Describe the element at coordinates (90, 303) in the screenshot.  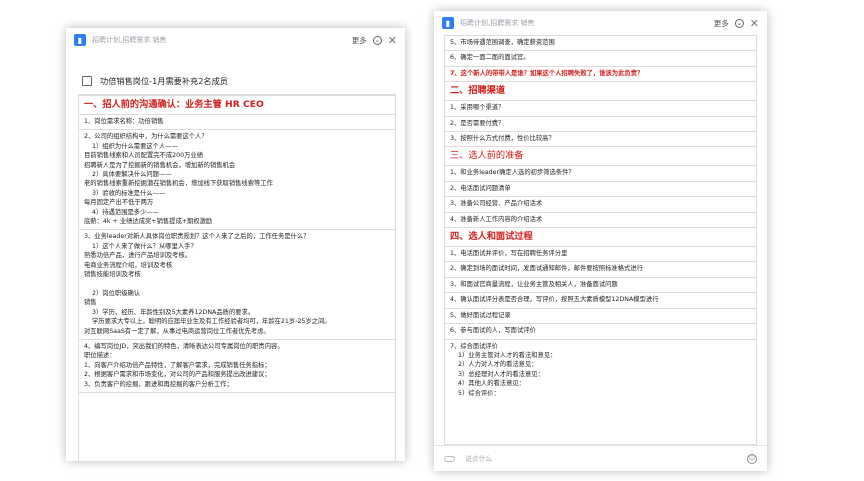
I see `doc-line: 销售` at that location.